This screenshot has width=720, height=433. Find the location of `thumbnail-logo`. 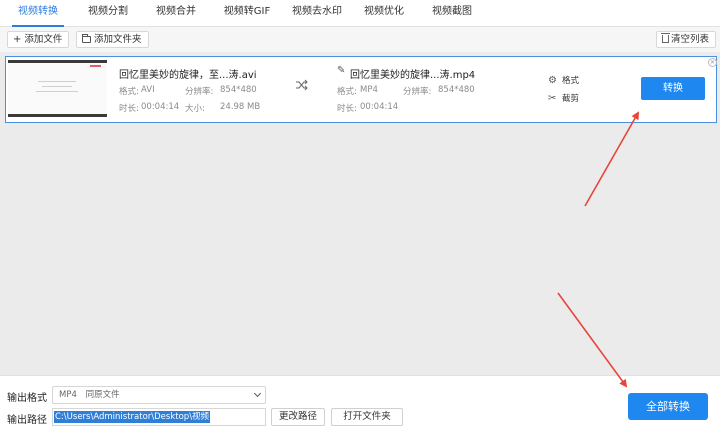

thumbnail-logo is located at coordinates (95, 66).